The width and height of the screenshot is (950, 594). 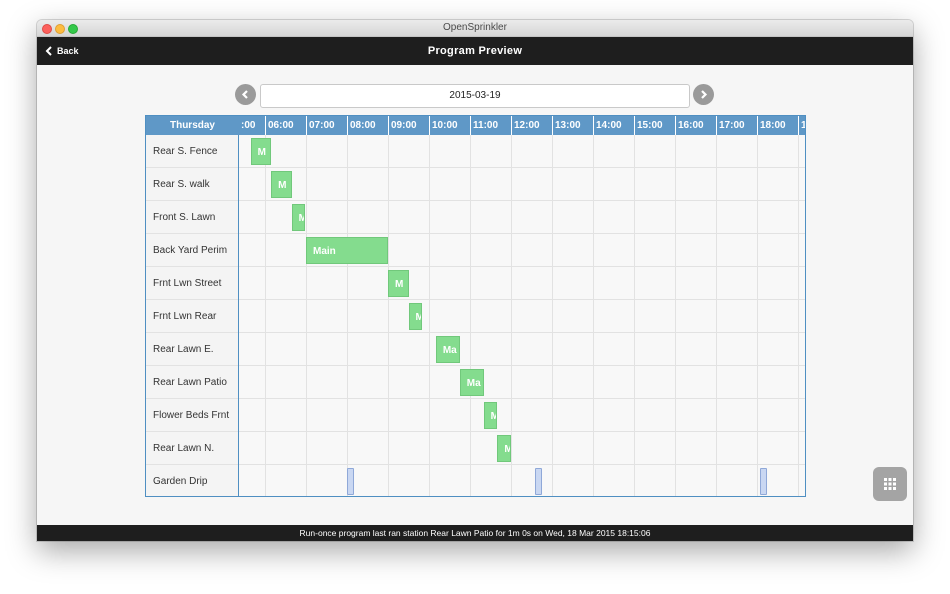 I want to click on app-header: Back Program Preview, so click(x=475, y=51).